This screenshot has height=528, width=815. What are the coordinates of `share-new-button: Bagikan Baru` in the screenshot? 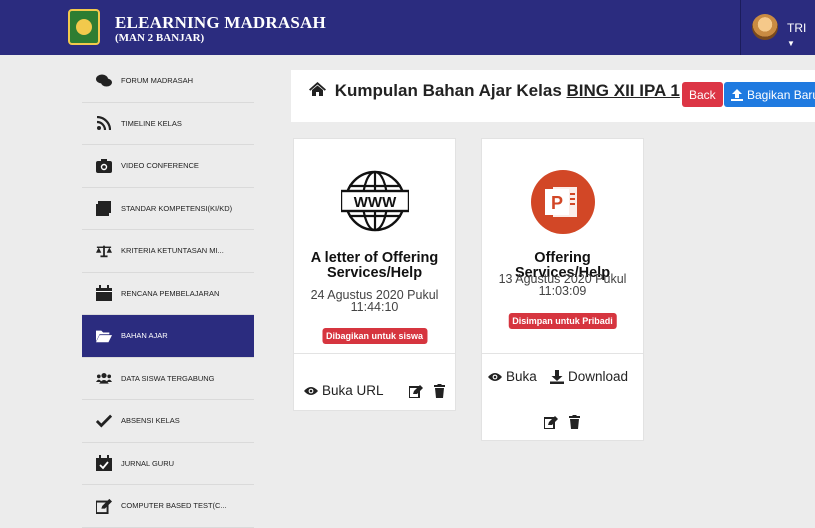 It's located at (769, 94).